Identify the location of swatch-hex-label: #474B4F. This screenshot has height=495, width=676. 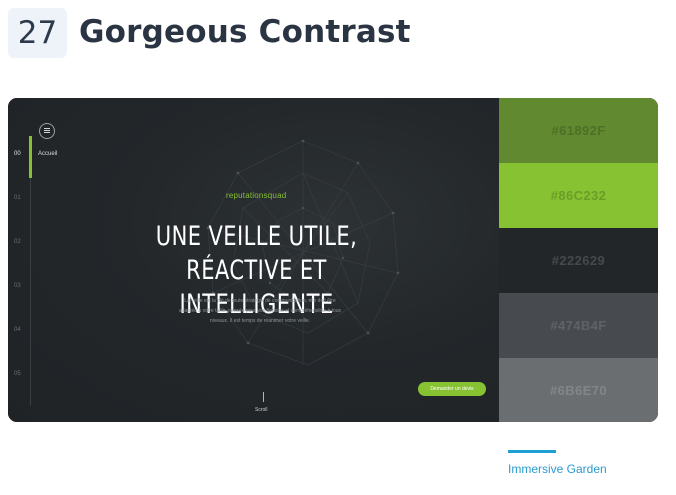
(578, 325).